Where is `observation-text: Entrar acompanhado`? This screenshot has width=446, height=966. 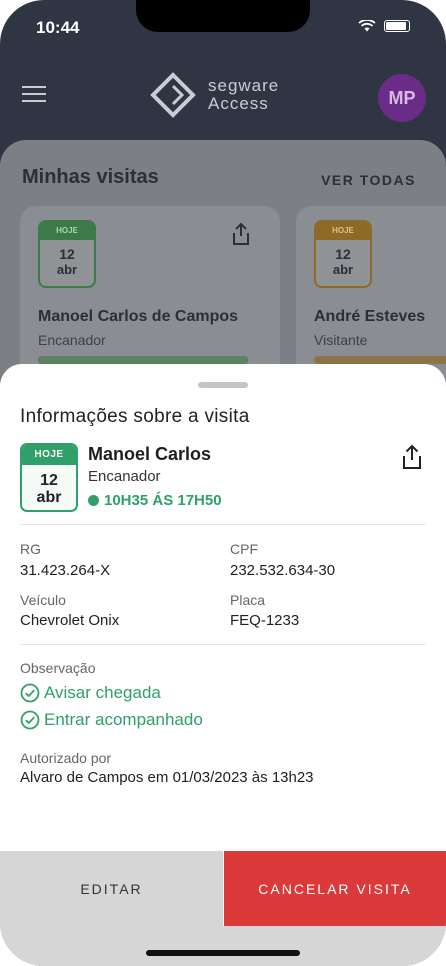 observation-text: Entrar acompanhado is located at coordinates (123, 719).